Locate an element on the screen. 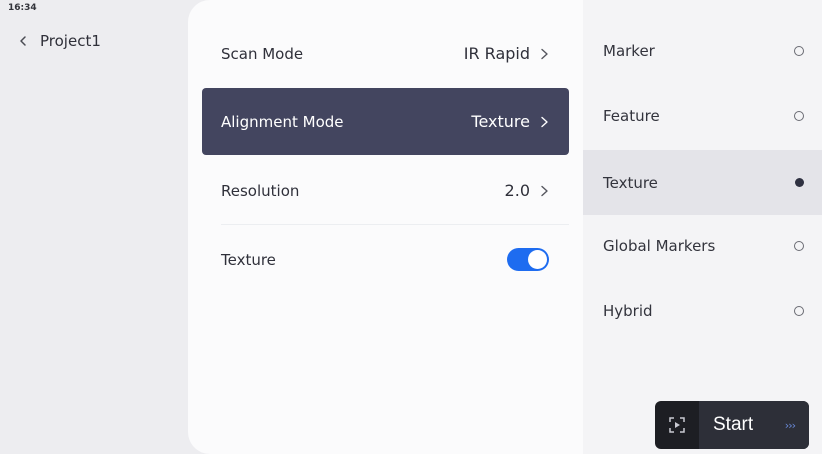  option-label: Marker is located at coordinates (629, 50).